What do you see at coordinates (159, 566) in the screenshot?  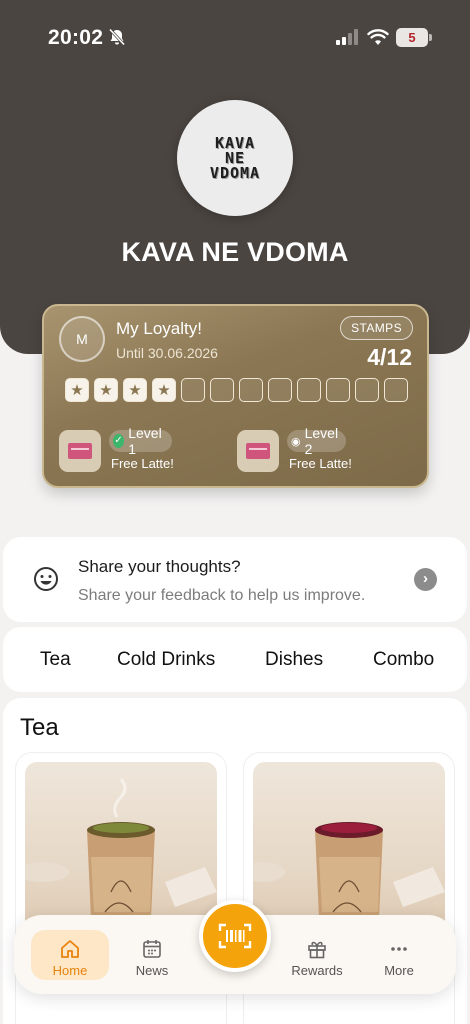 I see `feedback-title: Share your thoughts?` at bounding box center [159, 566].